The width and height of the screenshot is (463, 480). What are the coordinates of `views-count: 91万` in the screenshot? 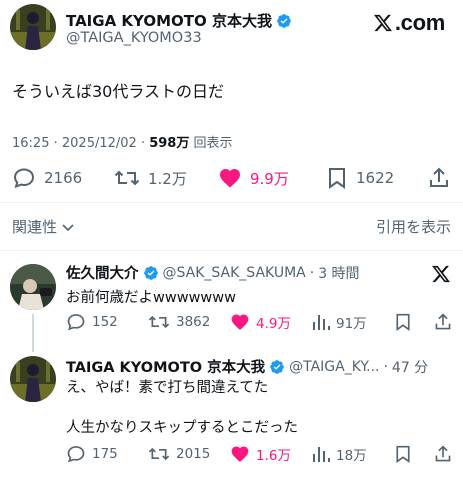 It's located at (351, 324).